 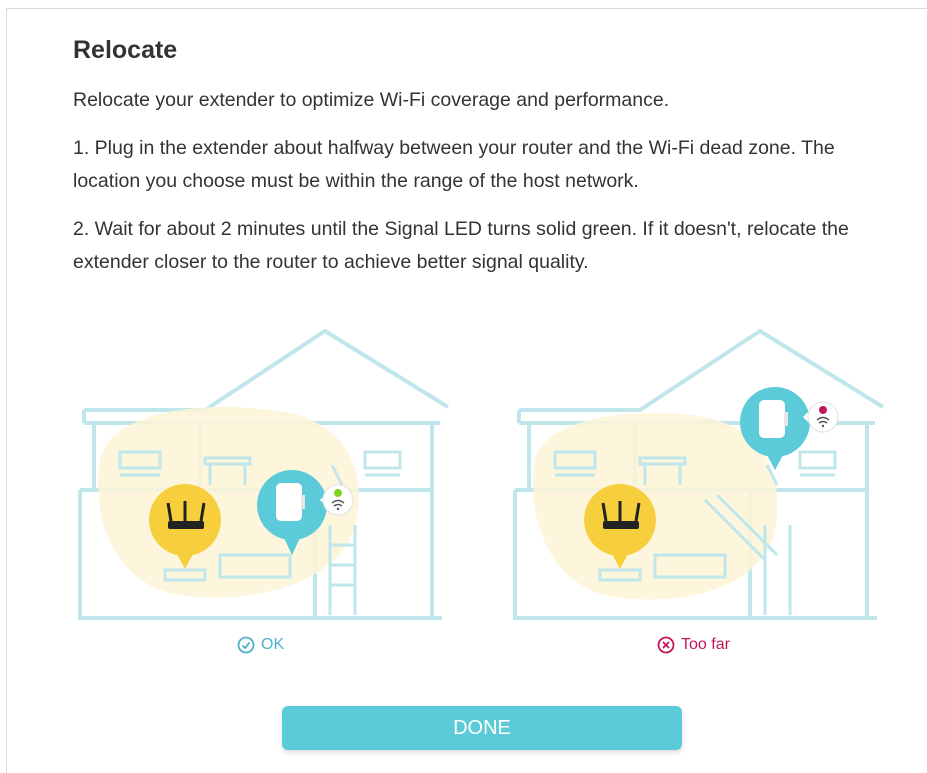 What do you see at coordinates (666, 645) in the screenshot?
I see `x-circle-icon` at bounding box center [666, 645].